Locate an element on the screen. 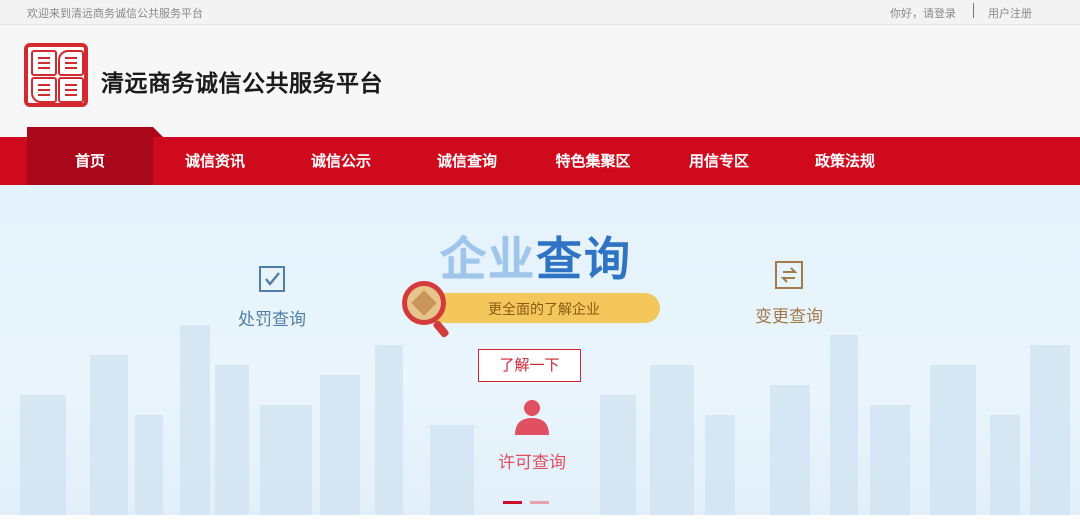  license-query-link: 许可查询 is located at coordinates (532, 435).